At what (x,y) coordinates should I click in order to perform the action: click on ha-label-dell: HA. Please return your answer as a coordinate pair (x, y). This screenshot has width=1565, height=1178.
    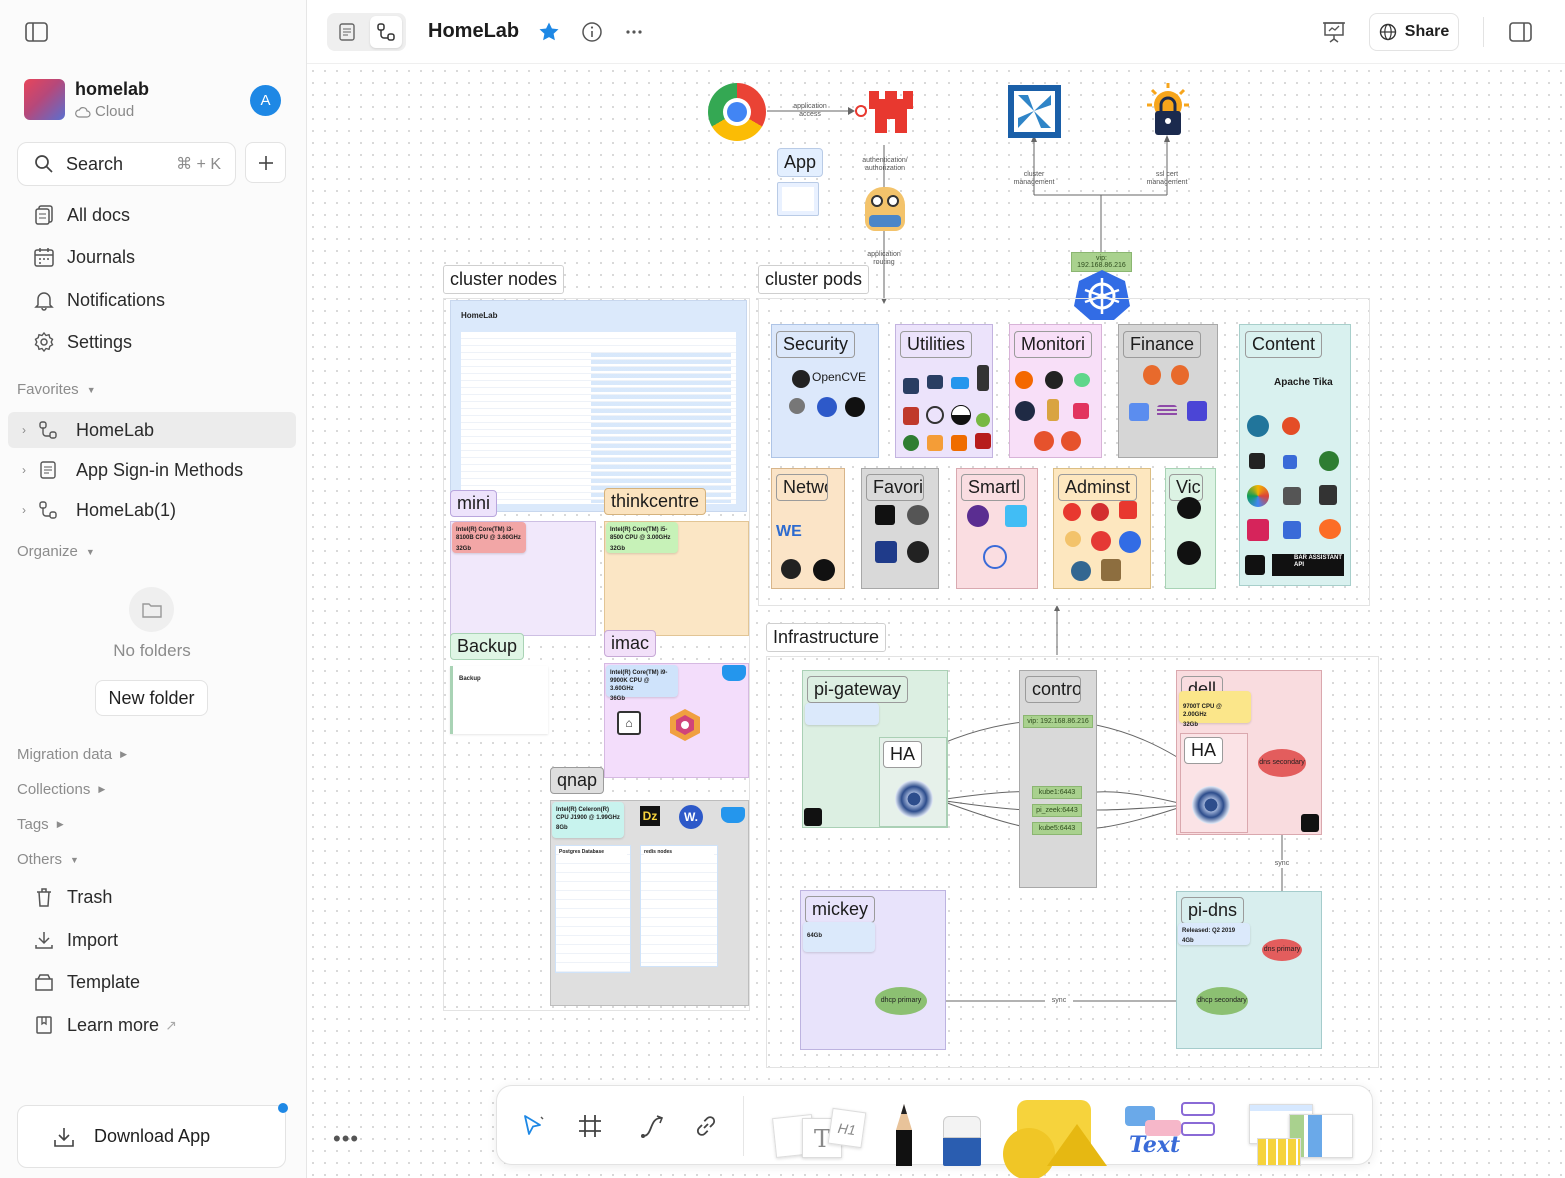
    Looking at the image, I should click on (1204, 750).